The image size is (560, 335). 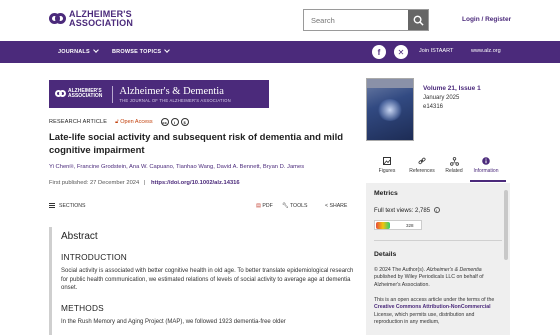 I want to click on browse-topics-label: BROWSE TOPICS, so click(x=137, y=52).